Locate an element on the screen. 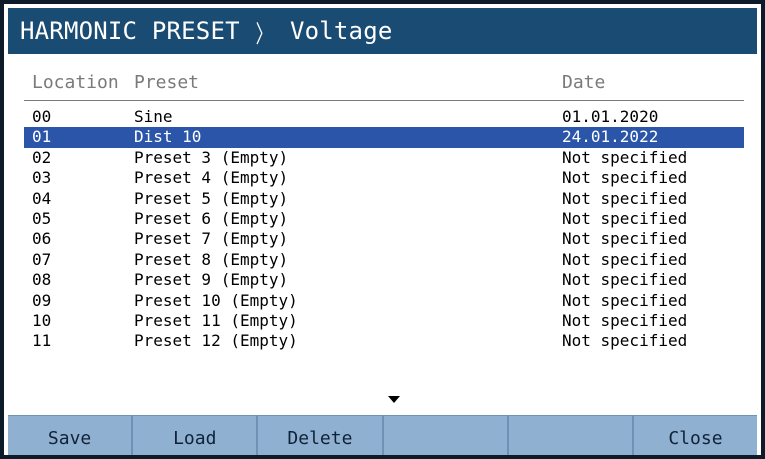 The height and width of the screenshot is (459, 765). close-button: Close is located at coordinates (695, 435).